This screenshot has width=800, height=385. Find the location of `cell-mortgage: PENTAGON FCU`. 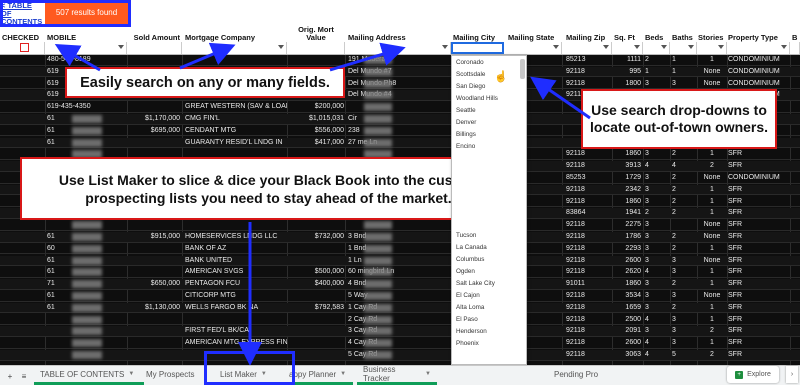

cell-mortgage: PENTAGON FCU is located at coordinates (236, 284).